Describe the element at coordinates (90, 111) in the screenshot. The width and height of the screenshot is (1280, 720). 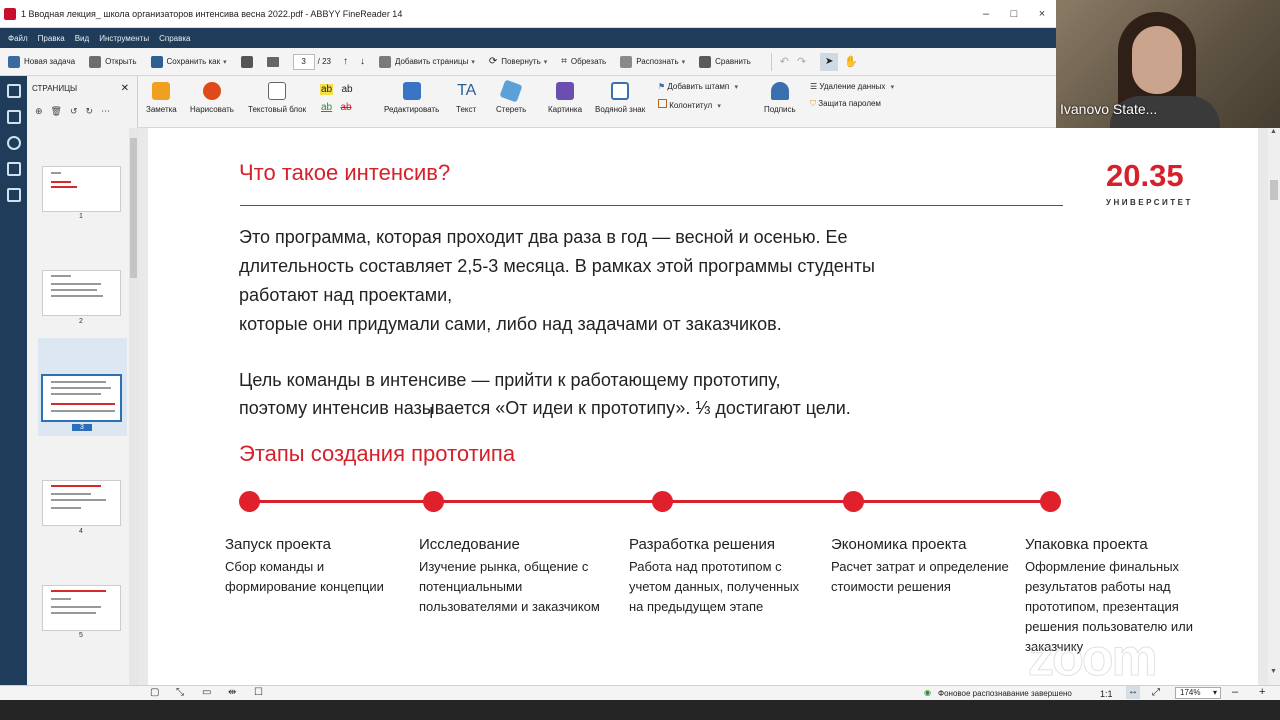
I see `rotate-right-icon: ↻` at that location.